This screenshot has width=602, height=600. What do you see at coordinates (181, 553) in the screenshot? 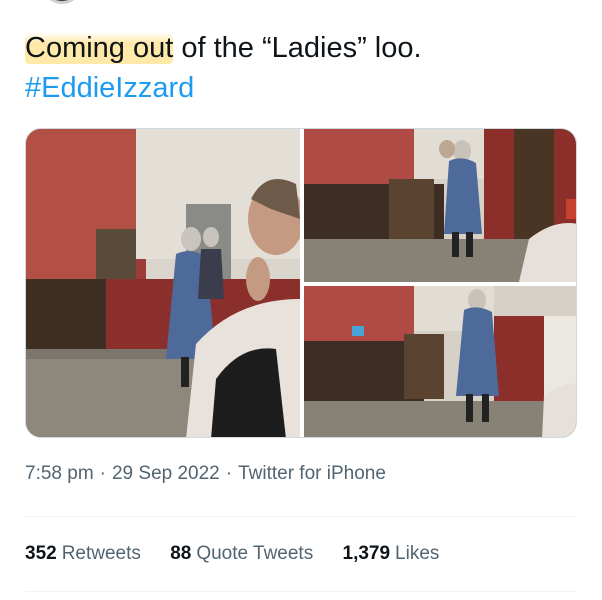
I see `quote-tweets-count: 88` at bounding box center [181, 553].